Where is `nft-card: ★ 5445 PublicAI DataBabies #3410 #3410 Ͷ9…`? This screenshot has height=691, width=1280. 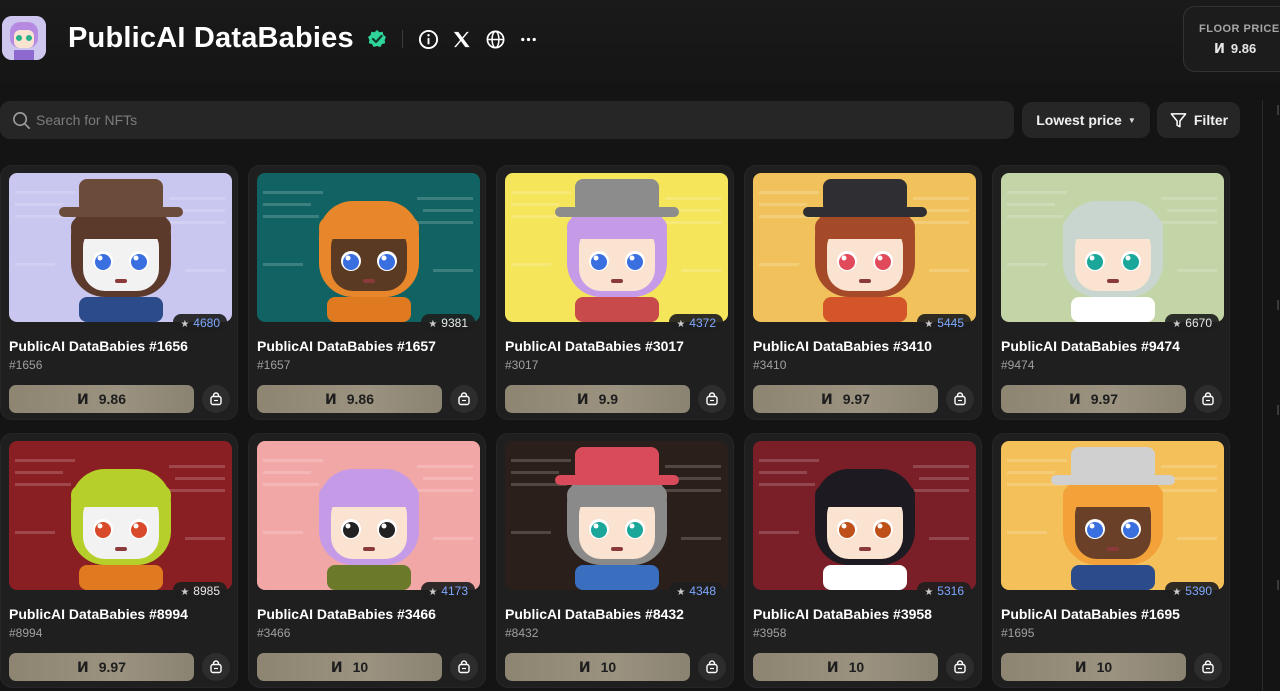
nft-card: ★ 5445 PublicAI DataBabies #3410 #3410 Ͷ9… is located at coordinates (863, 292).